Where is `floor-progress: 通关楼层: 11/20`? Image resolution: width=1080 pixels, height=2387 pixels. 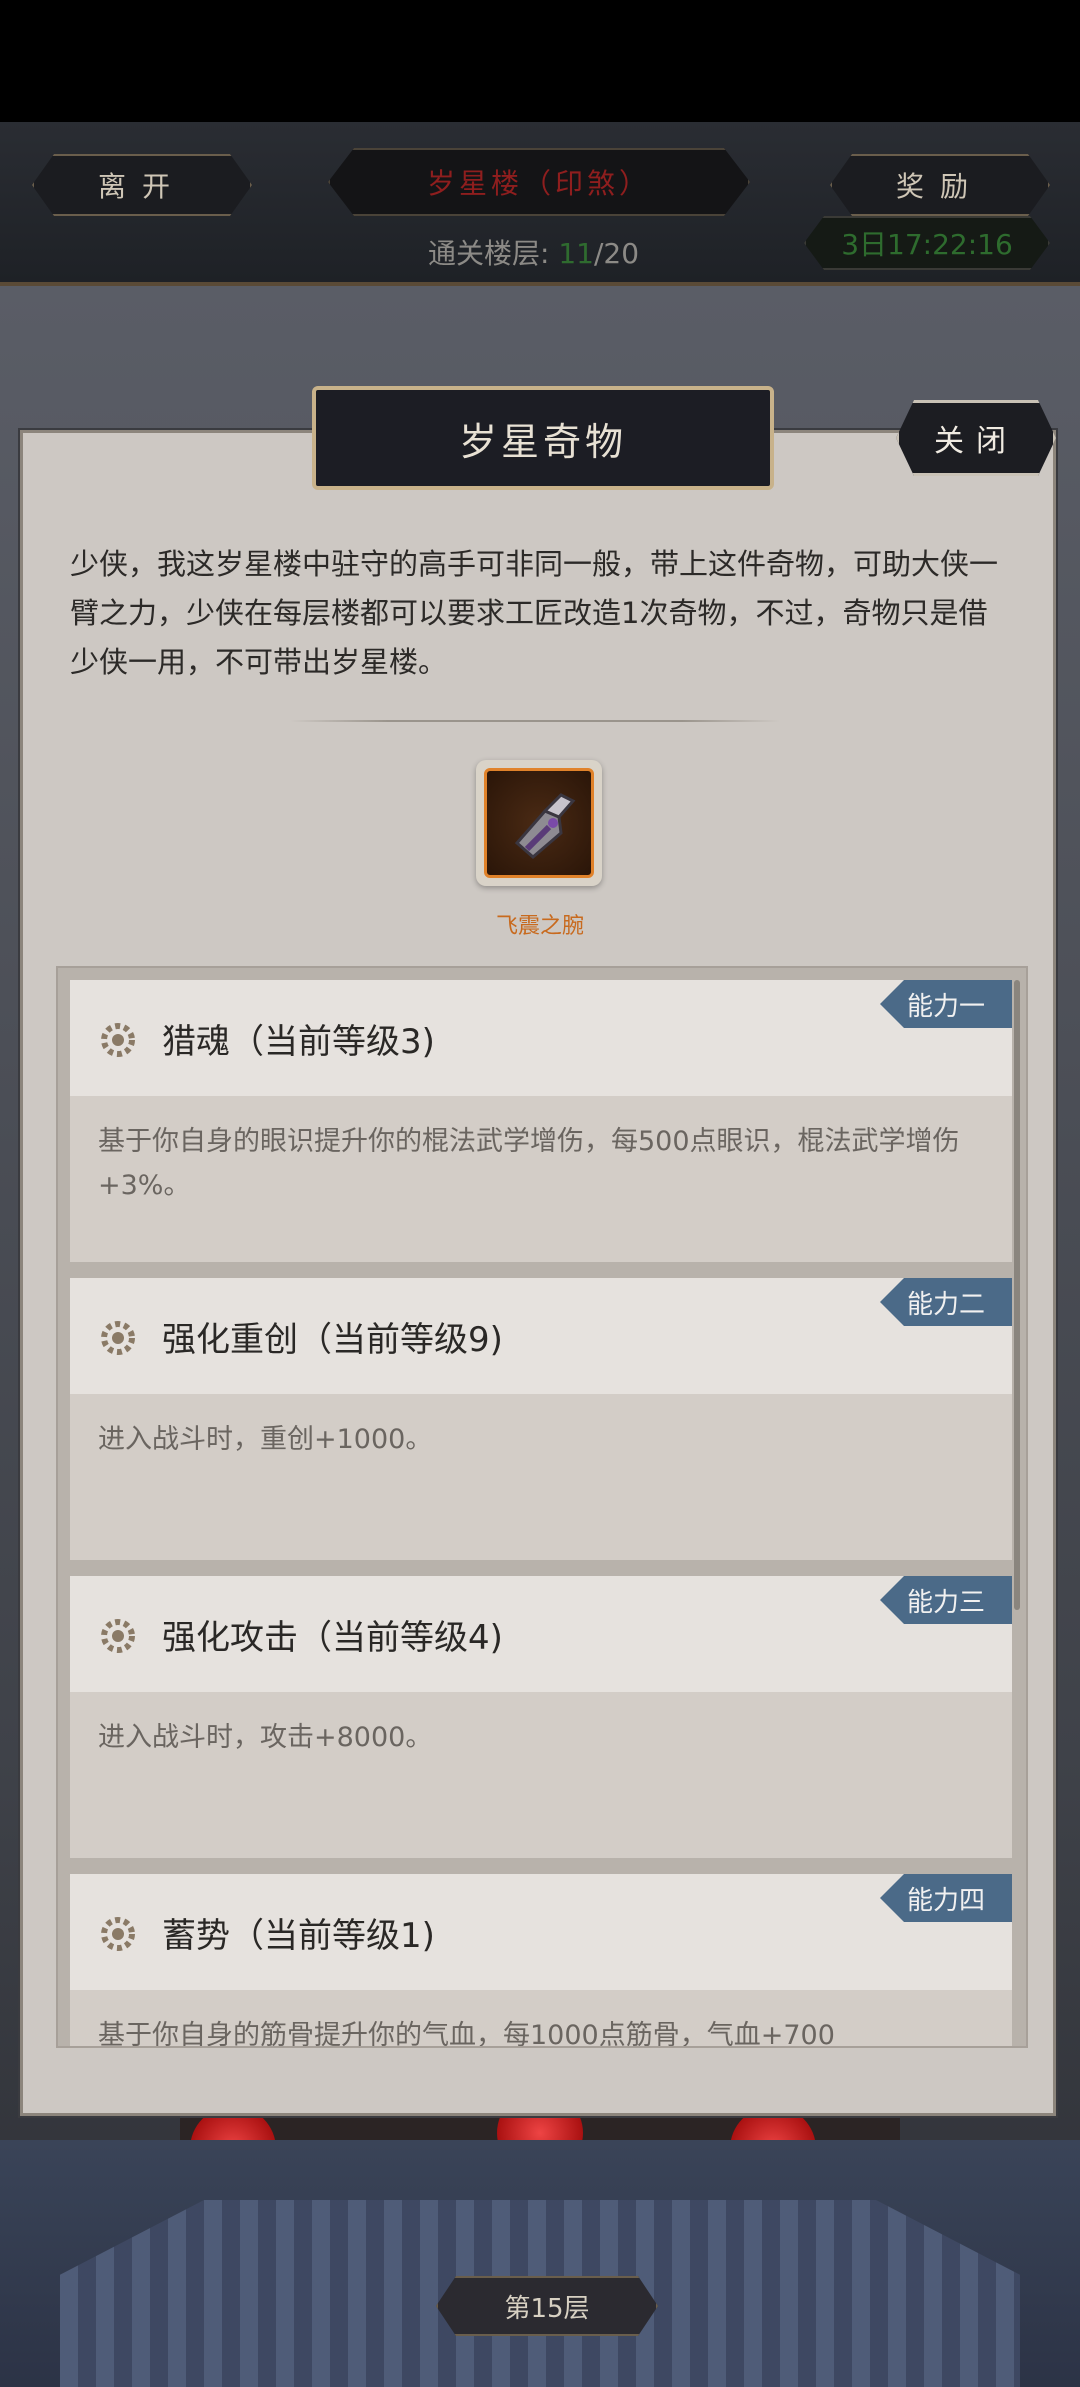
floor-progress: 通关楼层: 11/20 is located at coordinates (533, 252).